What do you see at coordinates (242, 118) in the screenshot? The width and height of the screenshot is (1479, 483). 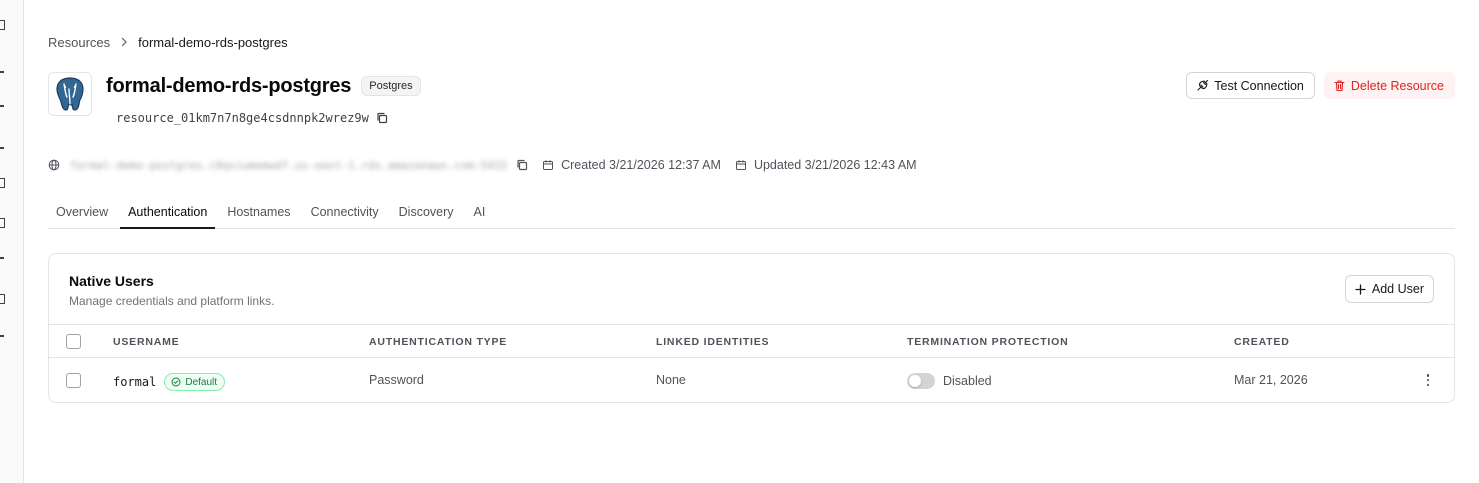 I see `resource-id: resource_01km7n7n8ge4csdnnpk2wrez9w` at bounding box center [242, 118].